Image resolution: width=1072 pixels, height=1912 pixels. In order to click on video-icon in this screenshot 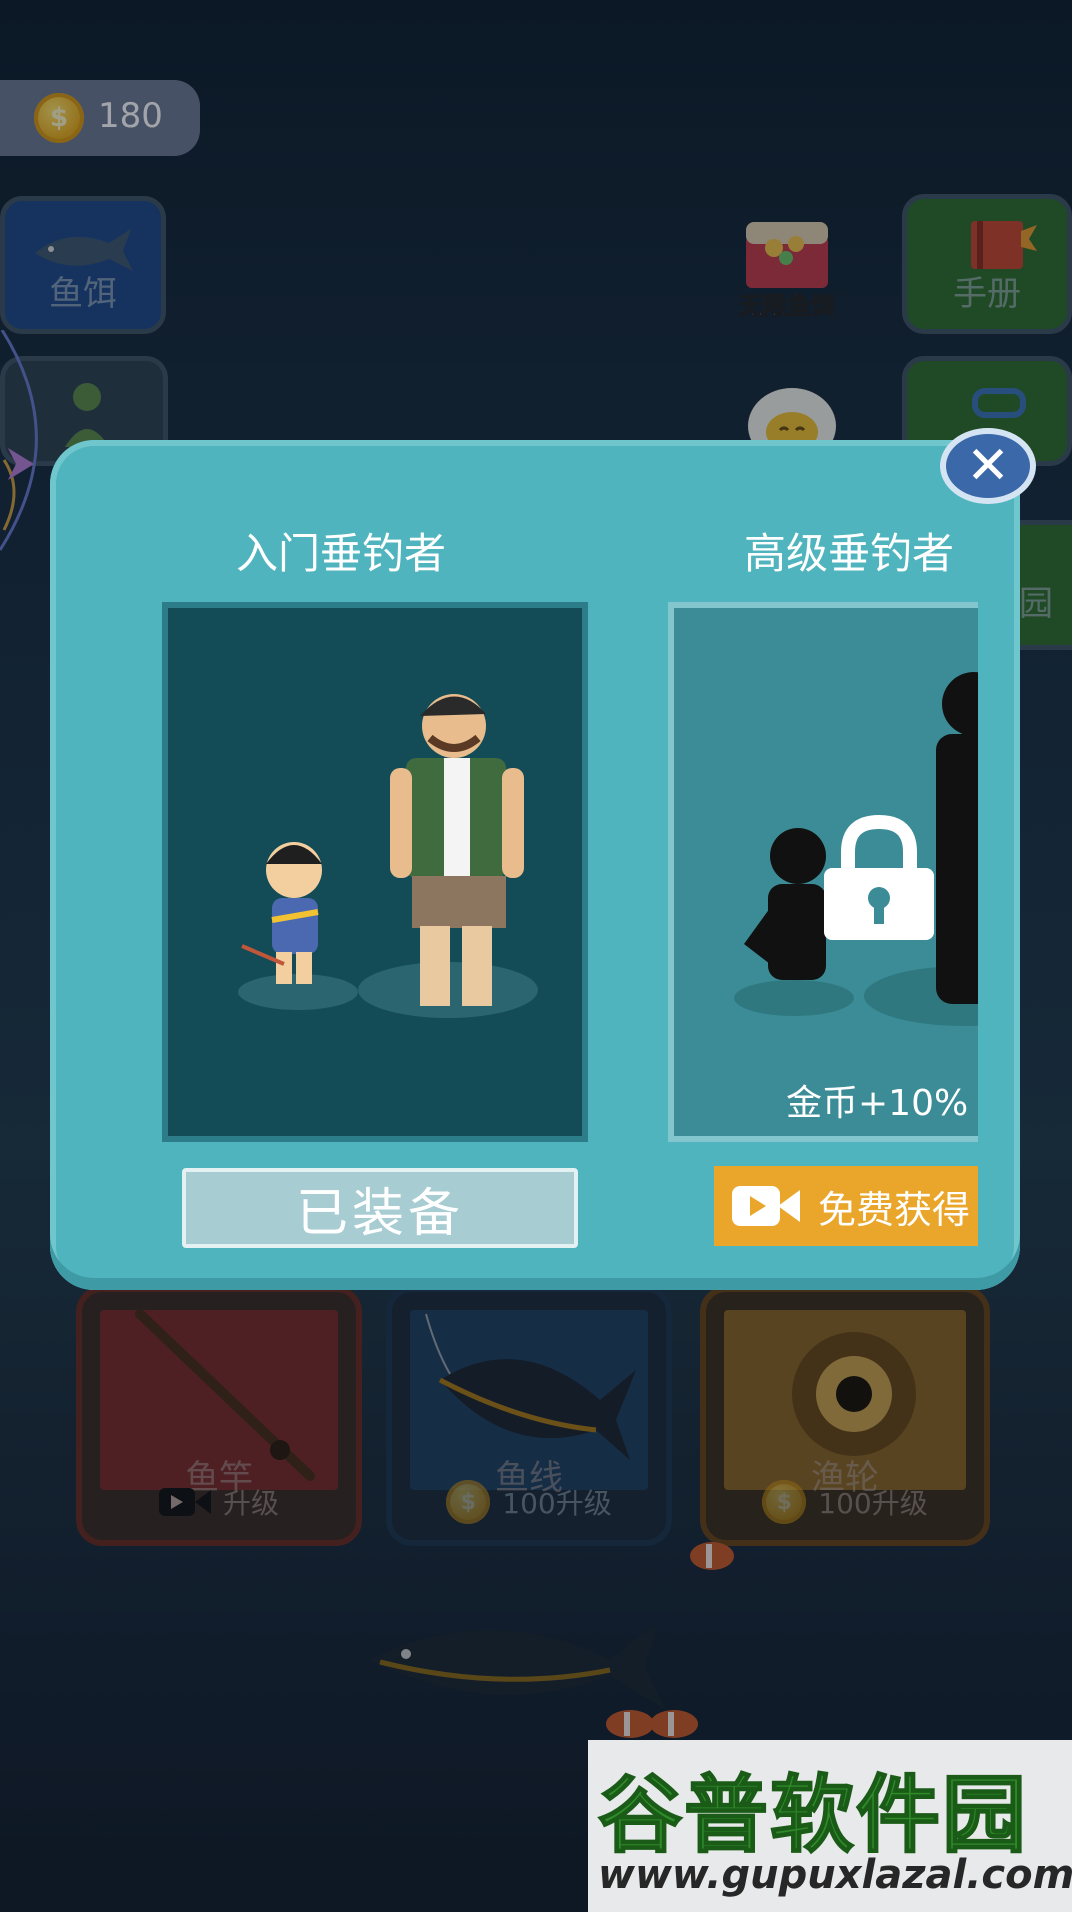, I will do `click(766, 1206)`.